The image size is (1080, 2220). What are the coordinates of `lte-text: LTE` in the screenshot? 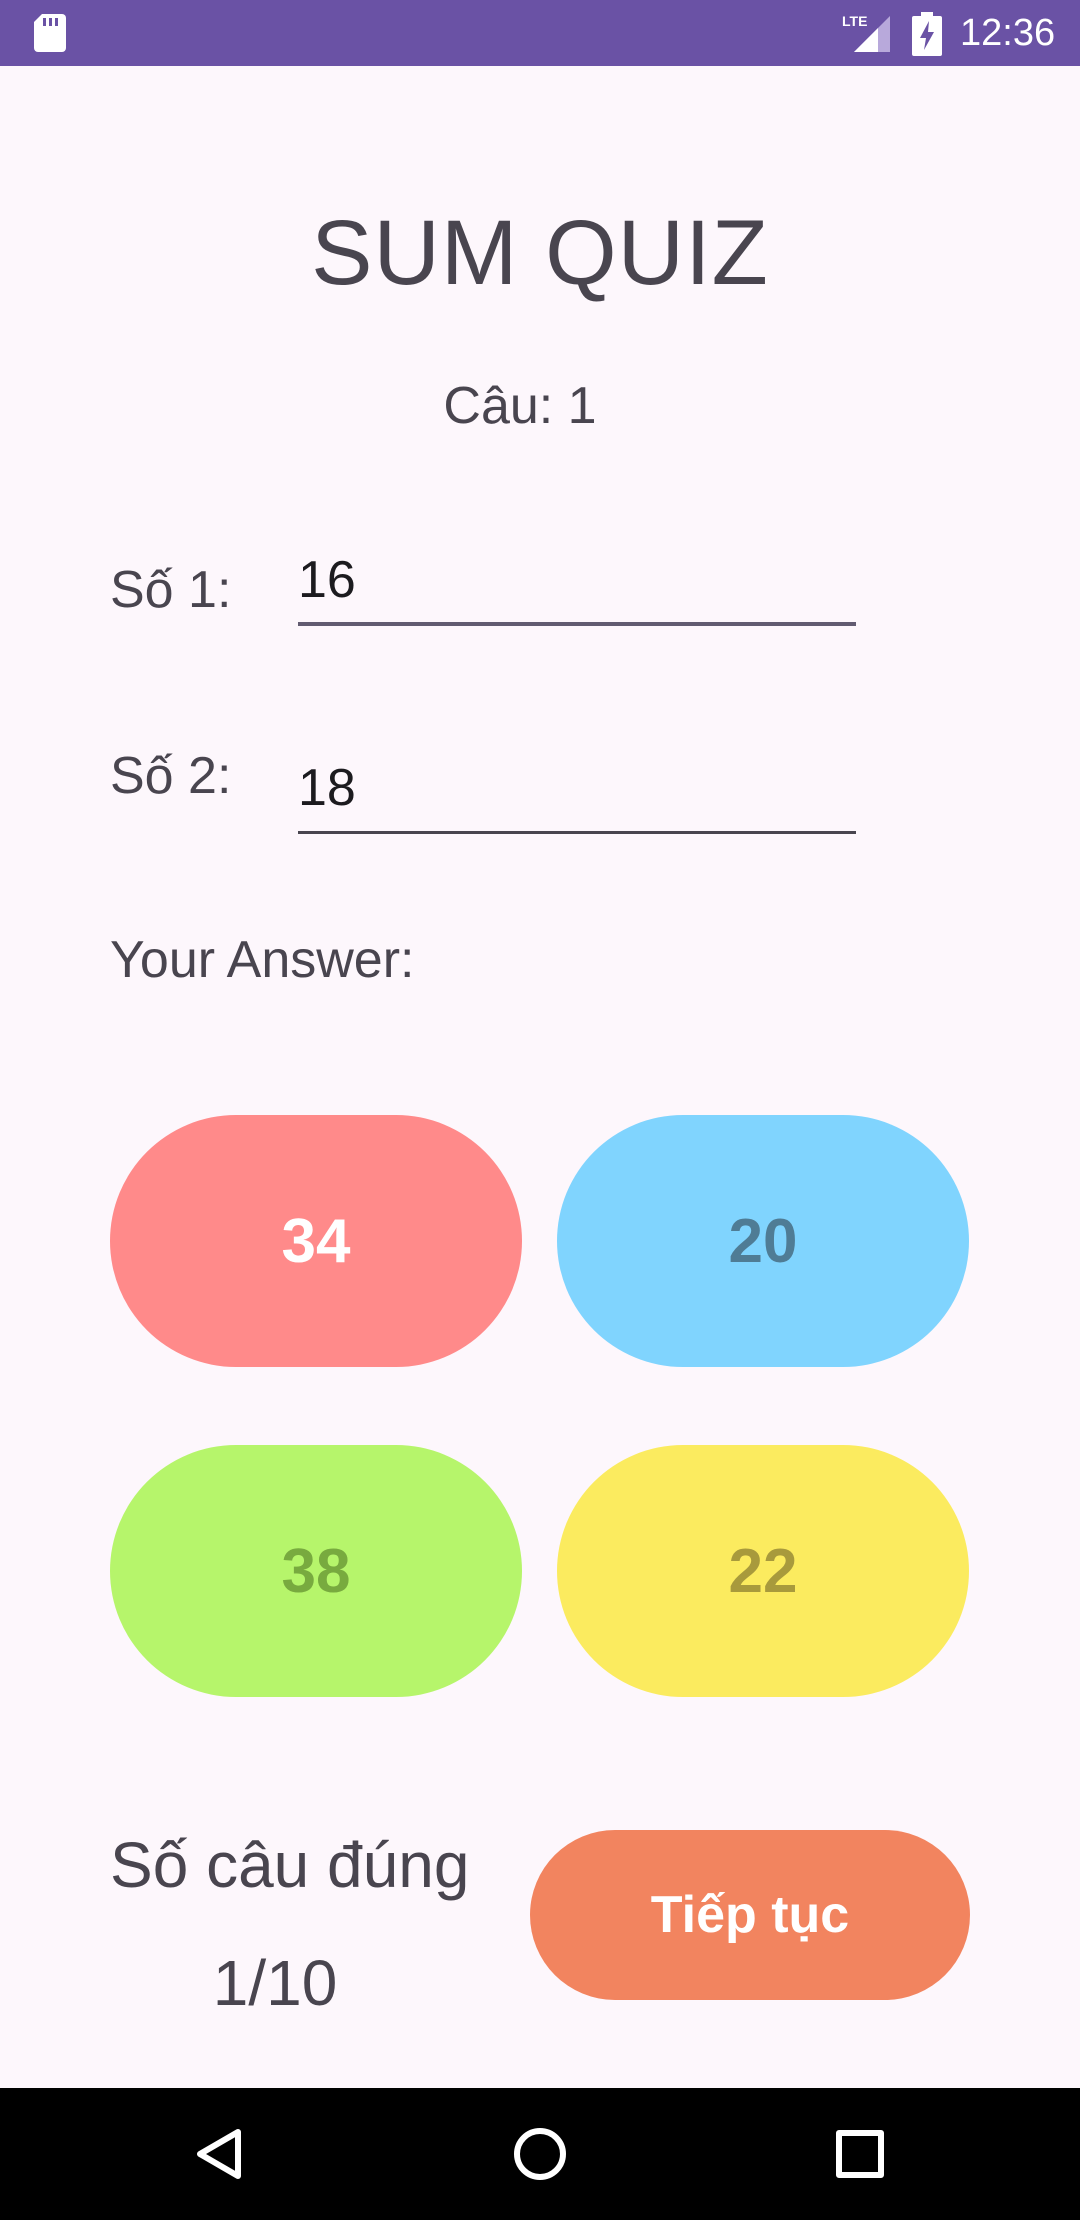 It's located at (854, 21).